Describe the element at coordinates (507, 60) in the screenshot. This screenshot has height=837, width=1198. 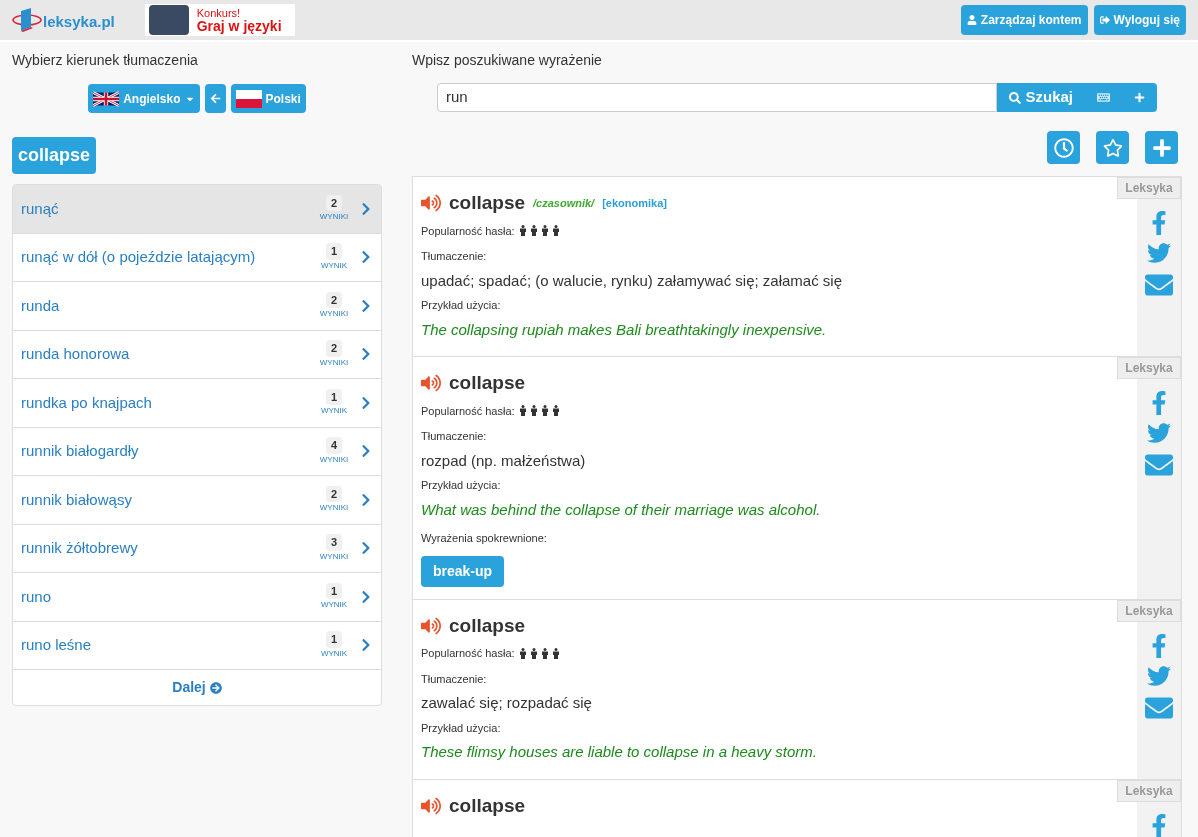
I see `section-title: Wpisz poszukiwane wyrażenie` at that location.